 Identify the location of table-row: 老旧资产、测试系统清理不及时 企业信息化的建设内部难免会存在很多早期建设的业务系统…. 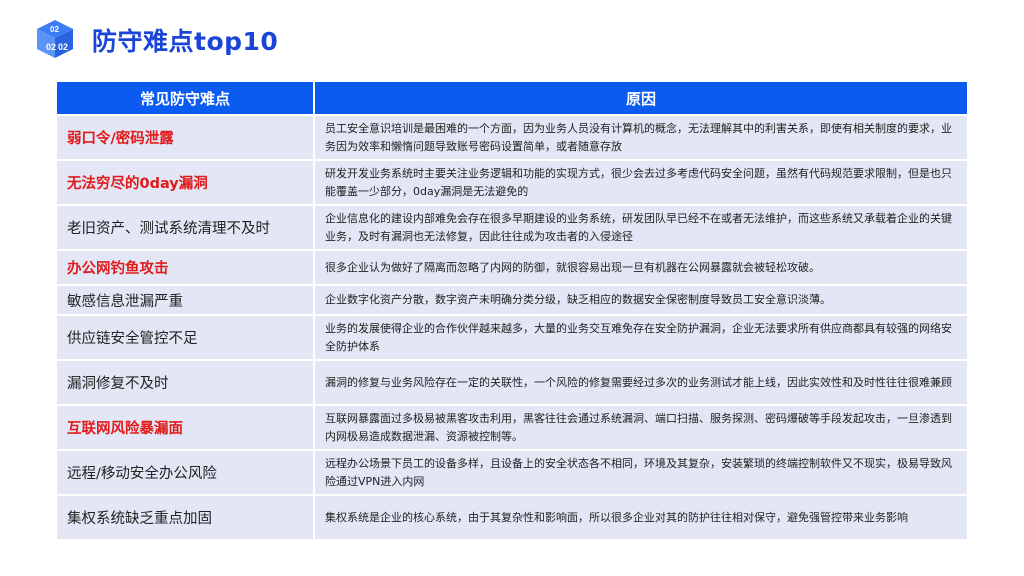
(512, 226).